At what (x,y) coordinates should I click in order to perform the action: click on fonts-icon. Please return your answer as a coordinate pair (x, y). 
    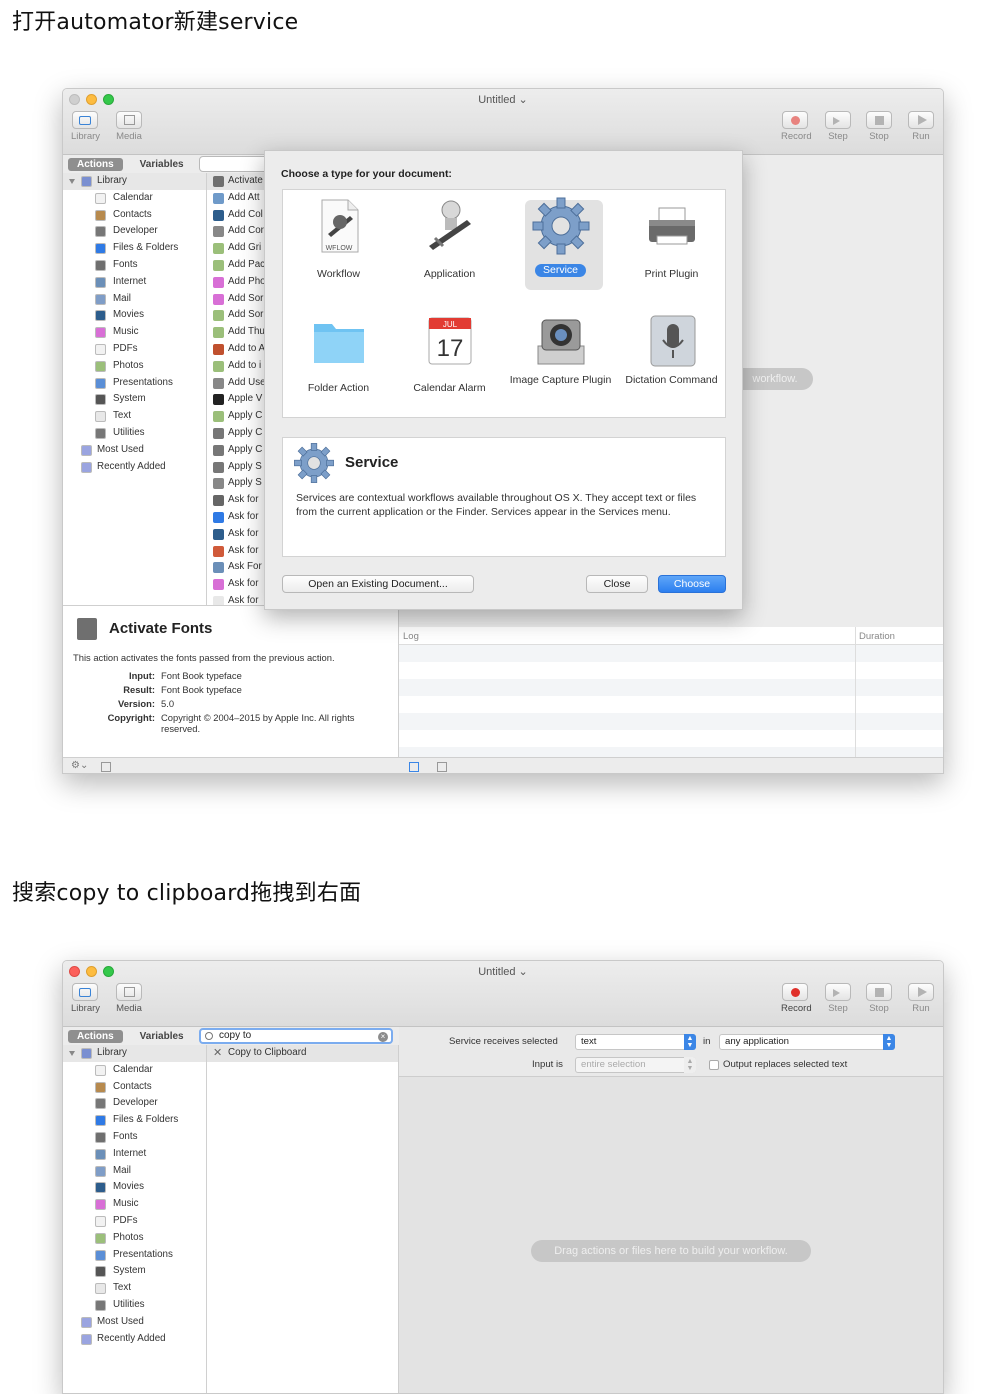
    Looking at the image, I should click on (100, 1137).